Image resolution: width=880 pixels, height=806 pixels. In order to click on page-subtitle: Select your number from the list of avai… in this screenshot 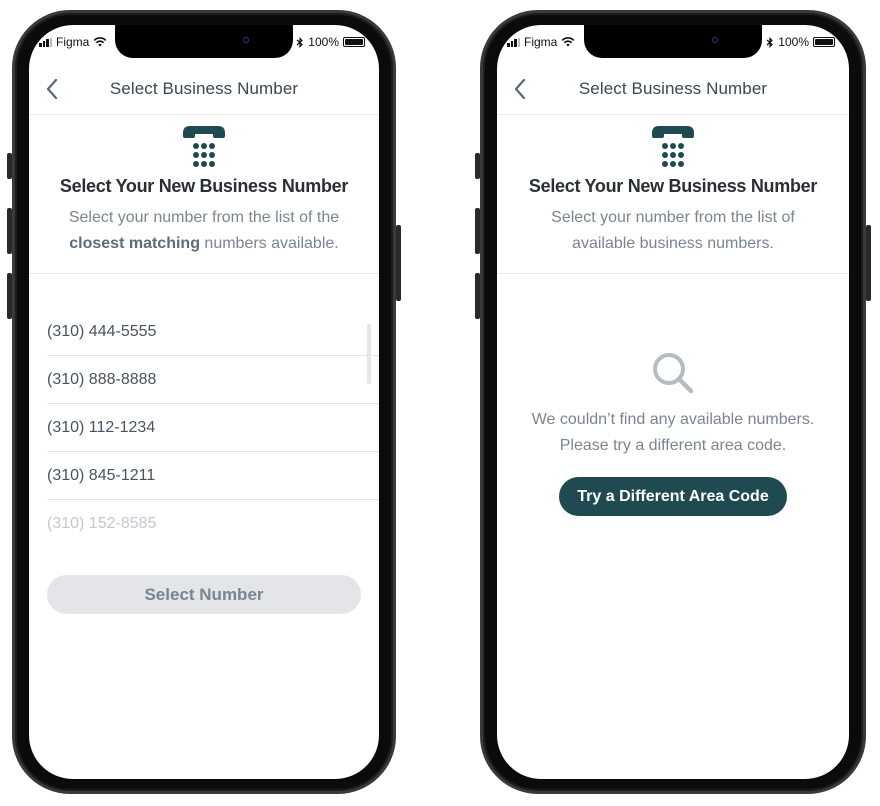, I will do `click(673, 230)`.